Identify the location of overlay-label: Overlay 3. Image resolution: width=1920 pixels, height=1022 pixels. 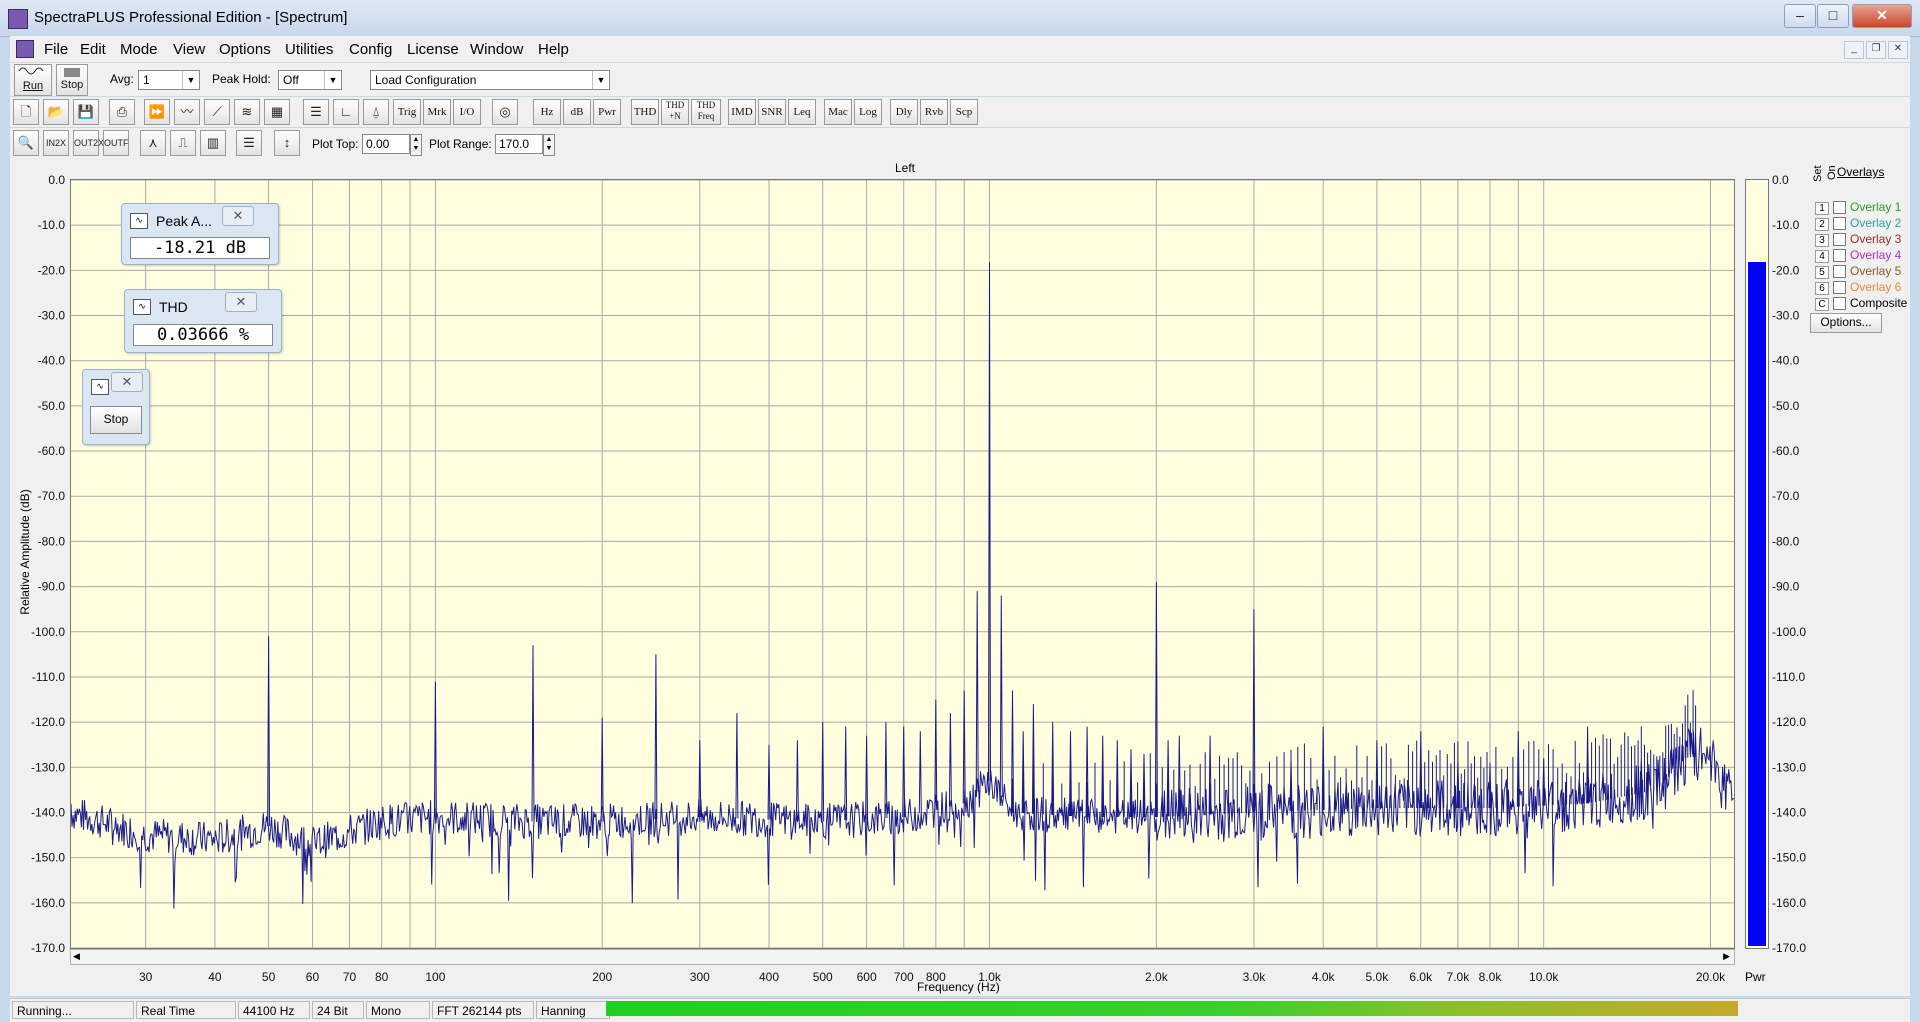
(1876, 239).